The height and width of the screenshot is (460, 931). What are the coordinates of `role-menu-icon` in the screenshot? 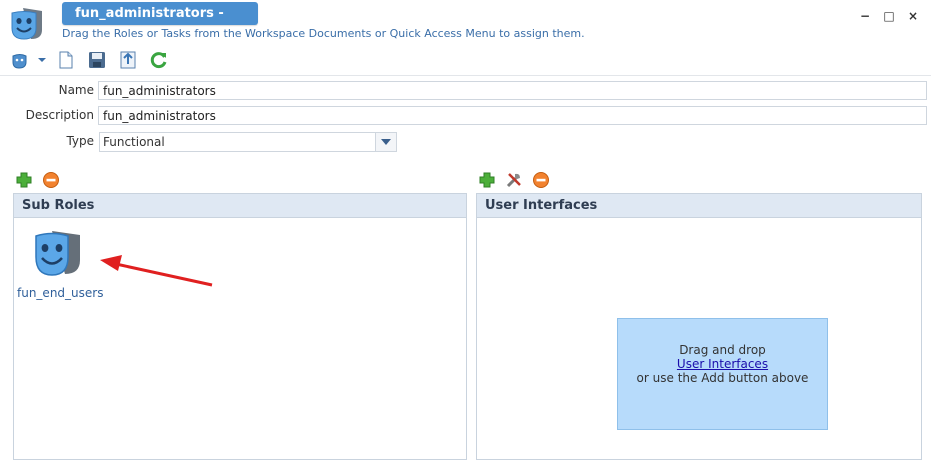 It's located at (20, 60).